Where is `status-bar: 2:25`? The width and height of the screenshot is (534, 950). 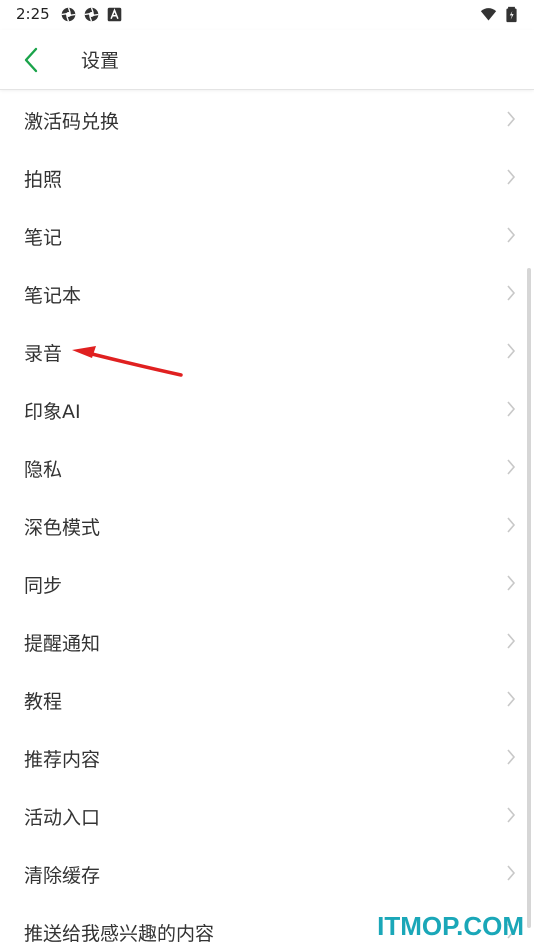
status-bar: 2:25 is located at coordinates (267, 15).